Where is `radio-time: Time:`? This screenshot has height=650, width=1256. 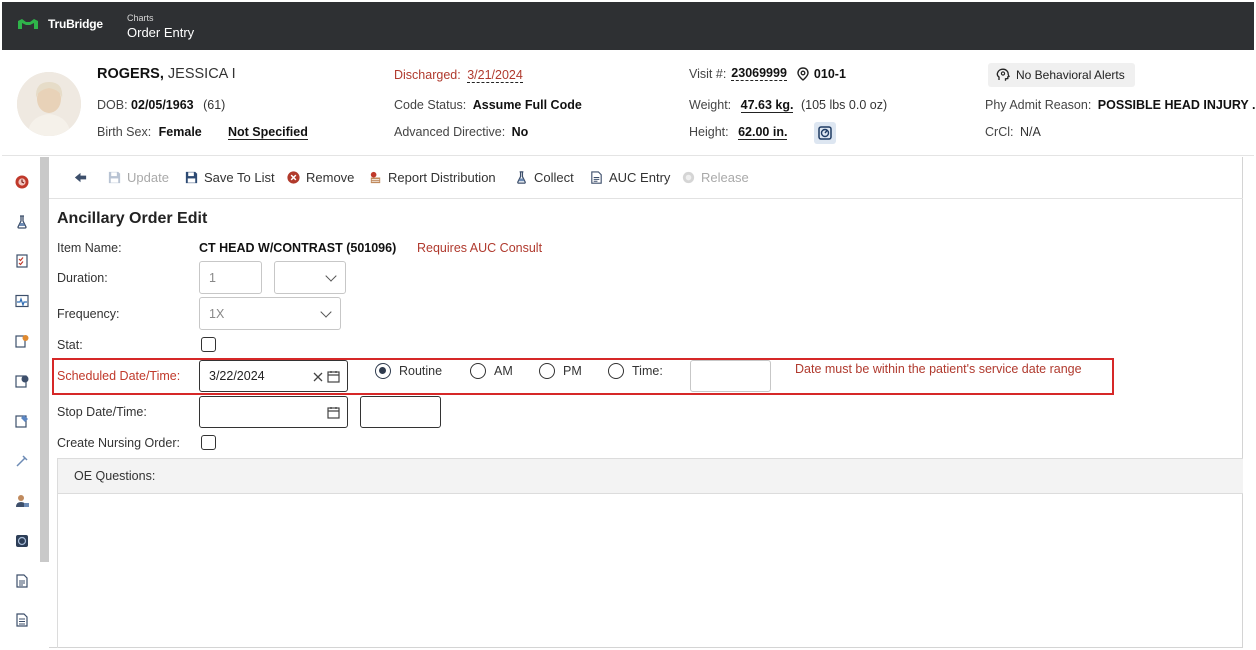 radio-time: Time: is located at coordinates (635, 371).